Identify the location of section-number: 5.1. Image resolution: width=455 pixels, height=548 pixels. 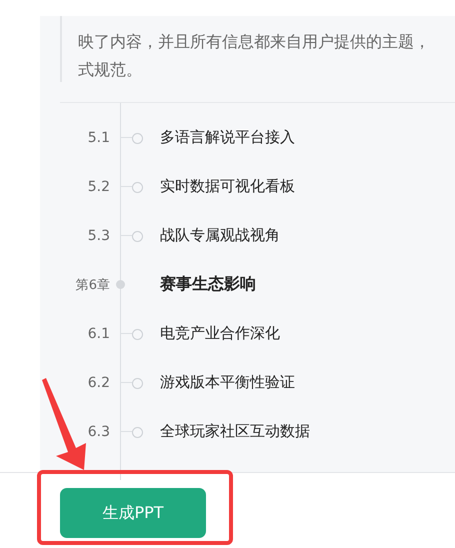
(98, 138).